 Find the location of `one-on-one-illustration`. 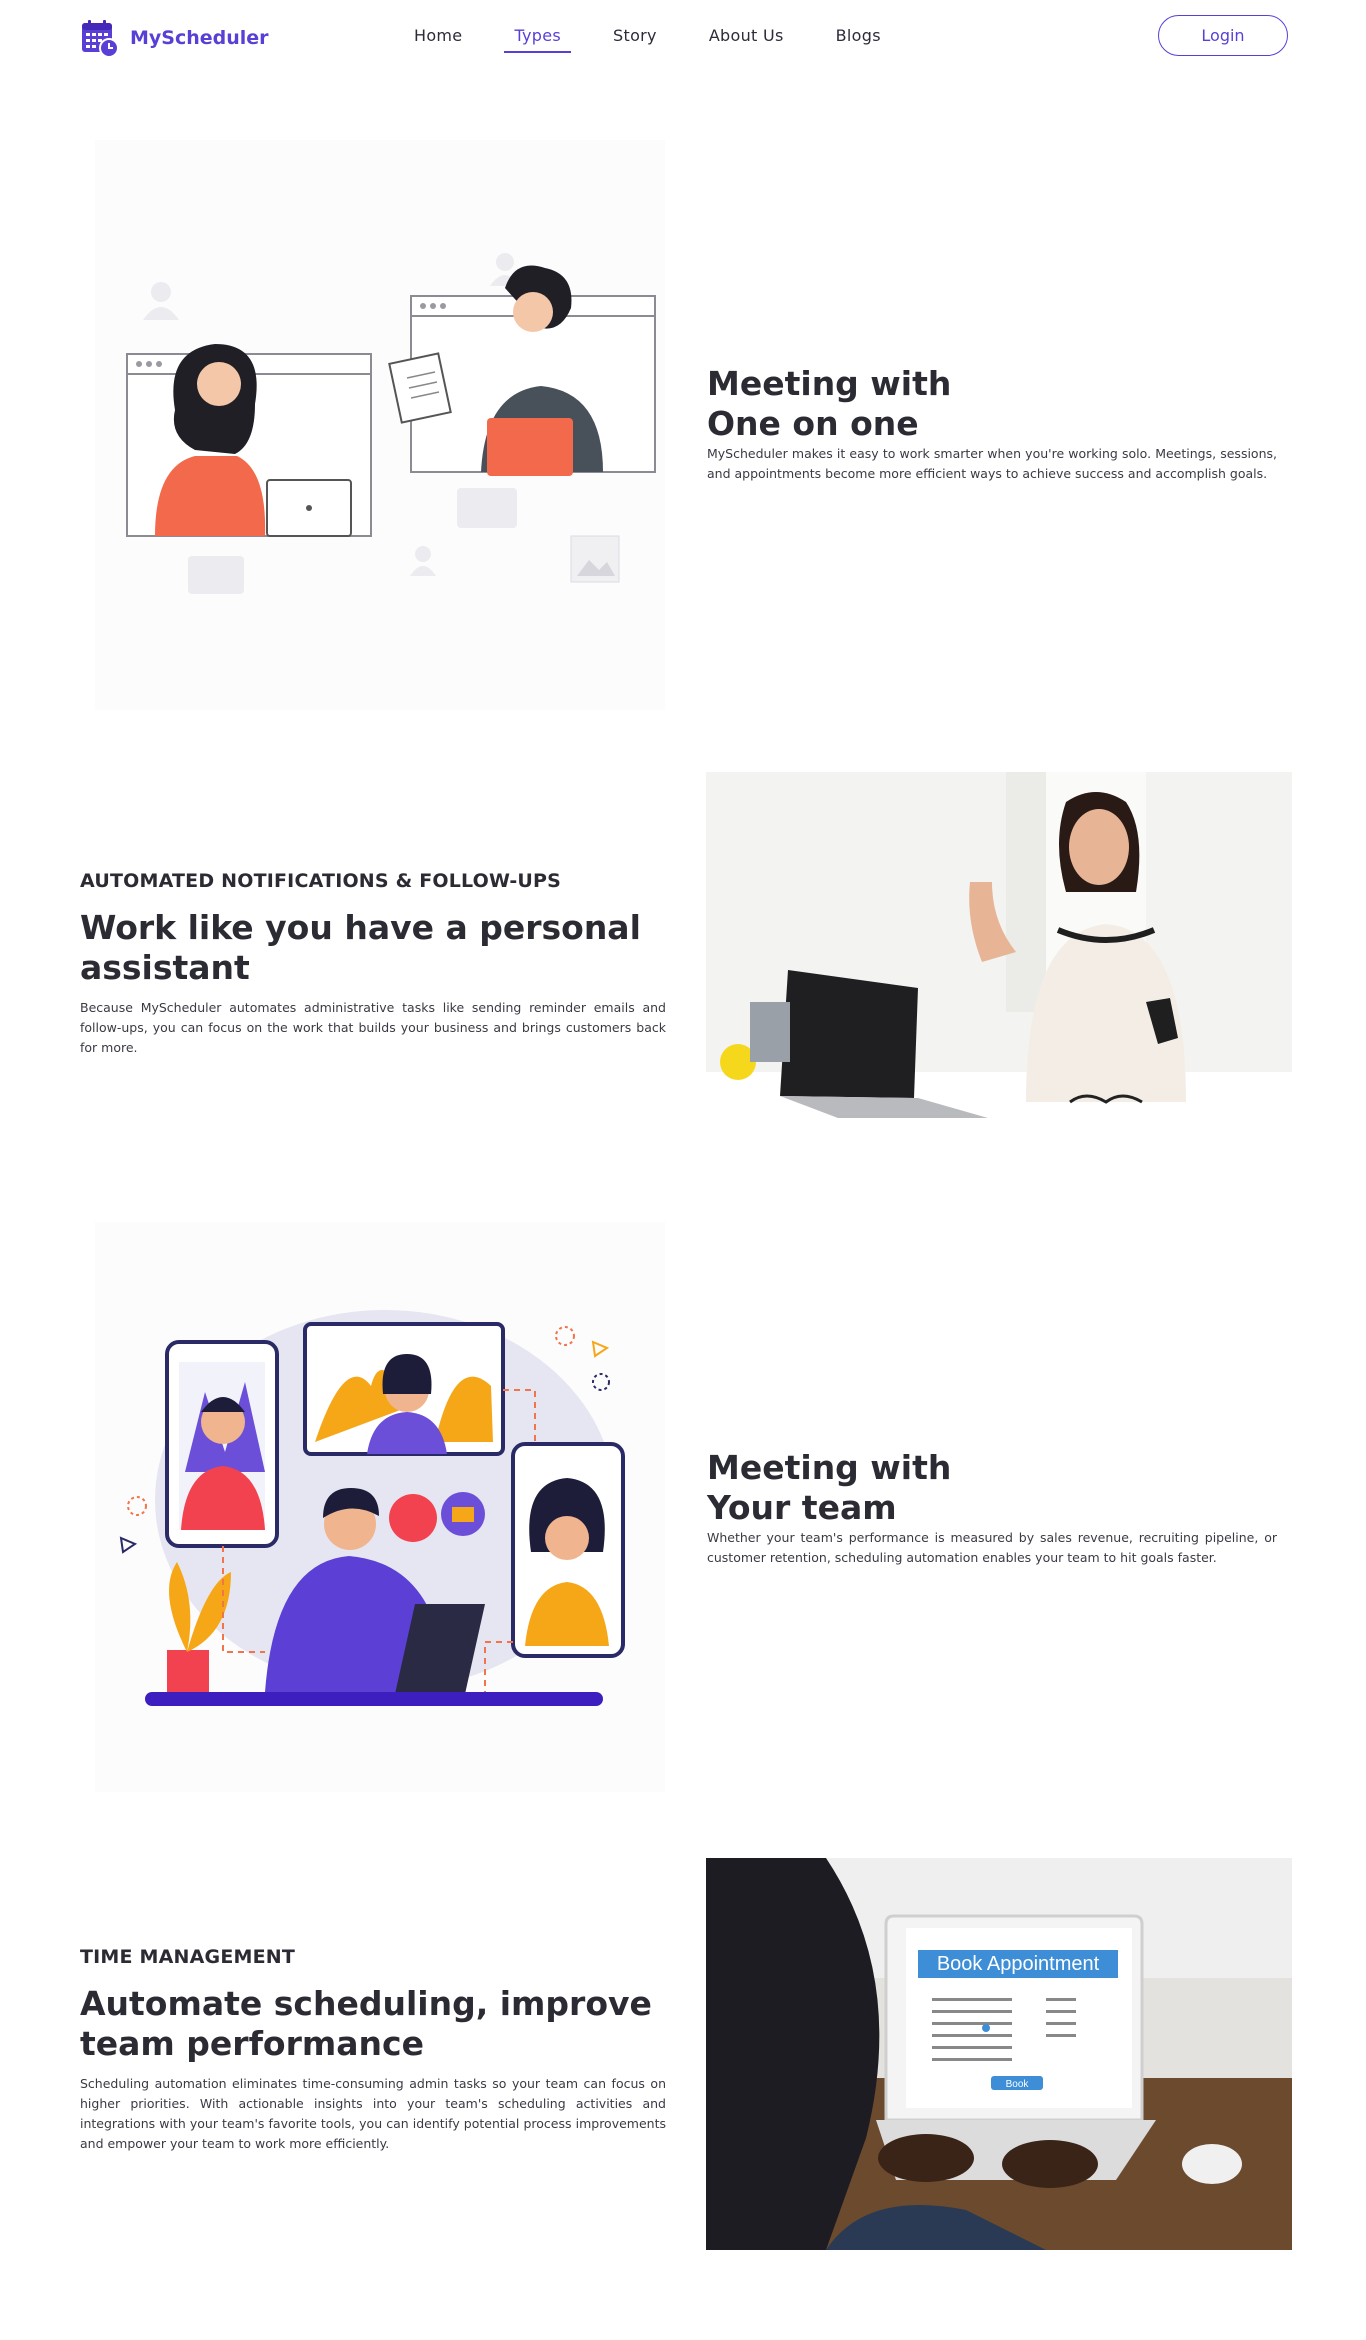

one-on-one-illustration is located at coordinates (380, 425).